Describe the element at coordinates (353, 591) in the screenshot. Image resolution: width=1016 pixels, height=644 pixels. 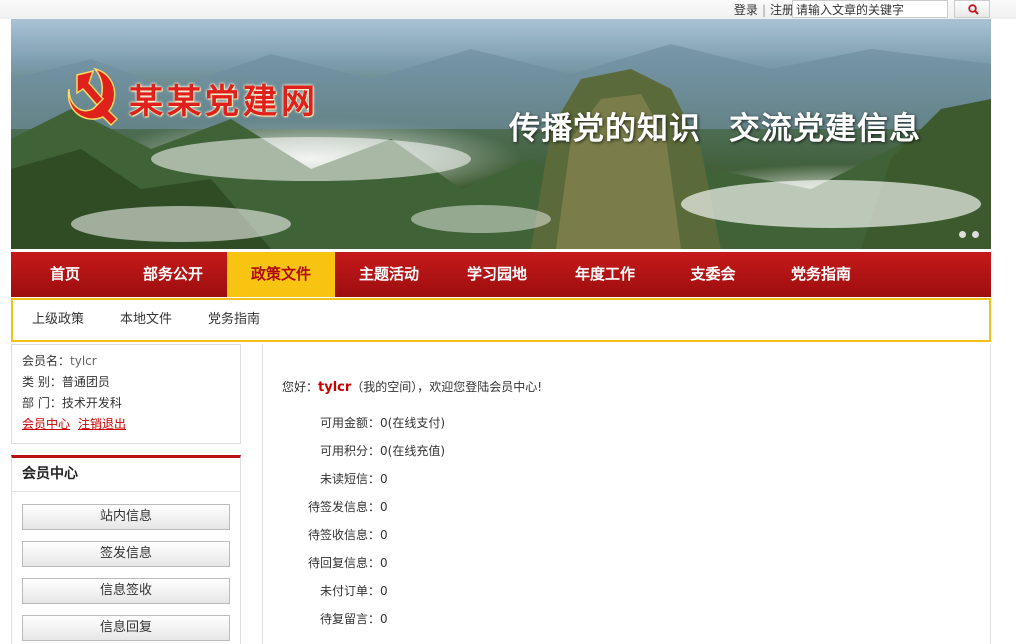
I see `stat-row-unpaid-orders: 未付订单：0` at that location.